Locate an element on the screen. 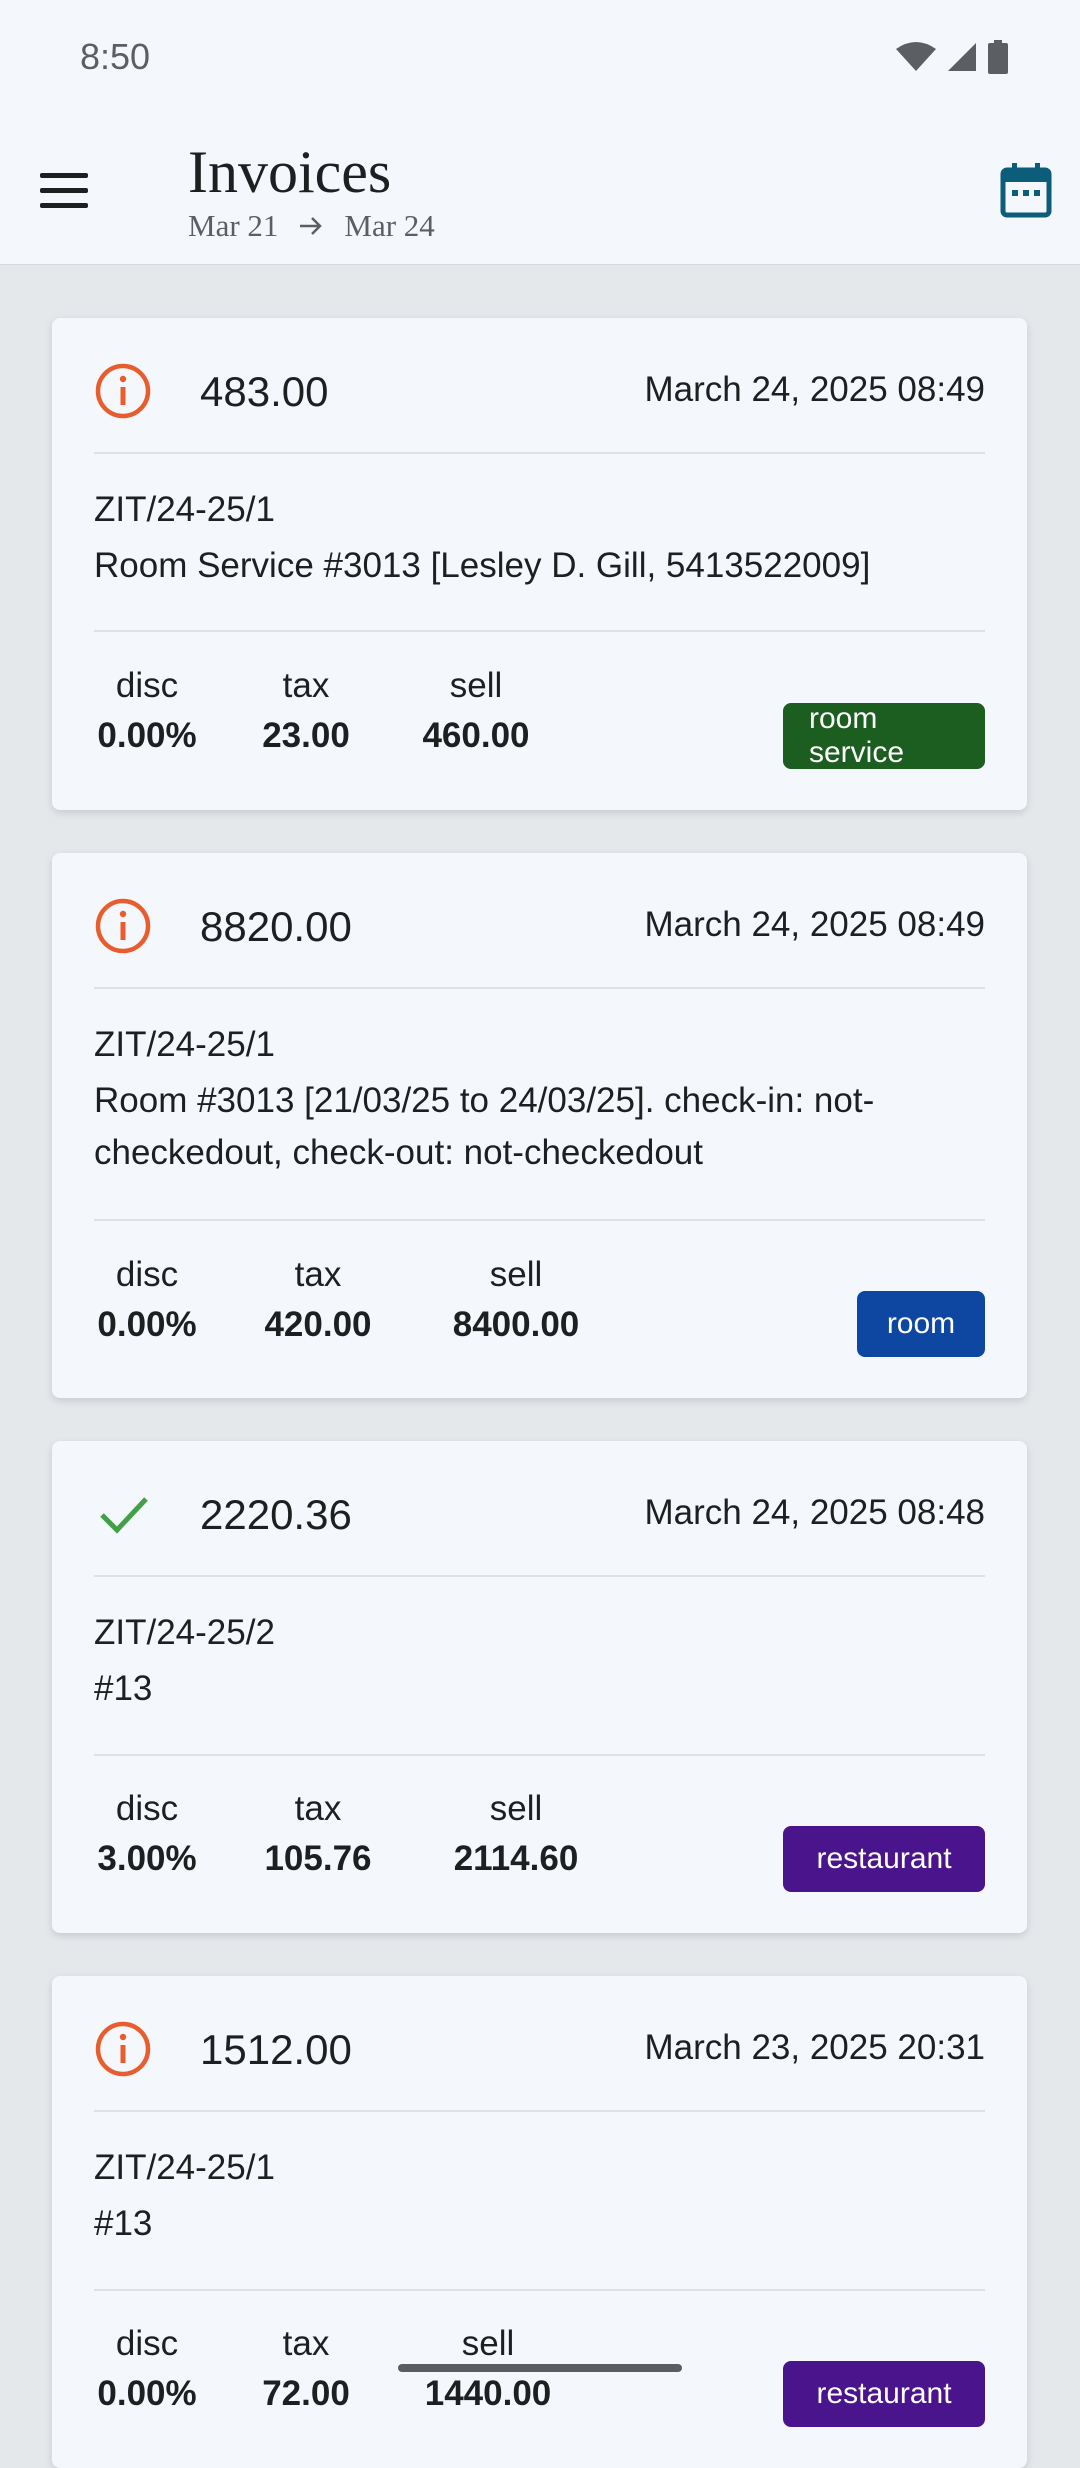  tax-stat: tax 420.00 is located at coordinates (318, 1300).